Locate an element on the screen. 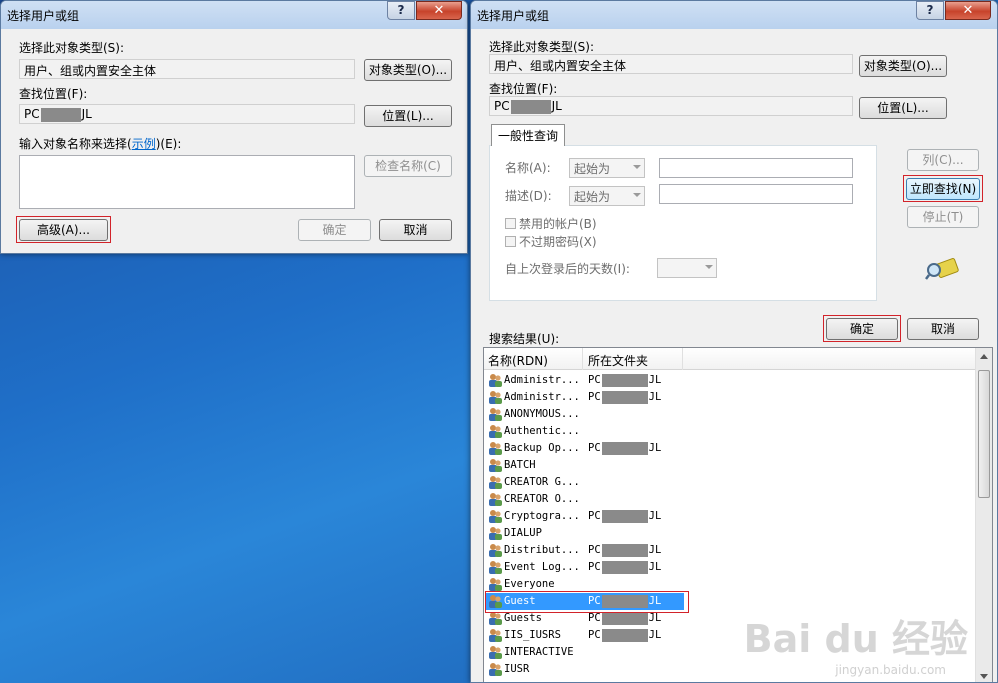 This screenshot has height=683, width=998. desc-combo-value: 起始为 is located at coordinates (592, 197).